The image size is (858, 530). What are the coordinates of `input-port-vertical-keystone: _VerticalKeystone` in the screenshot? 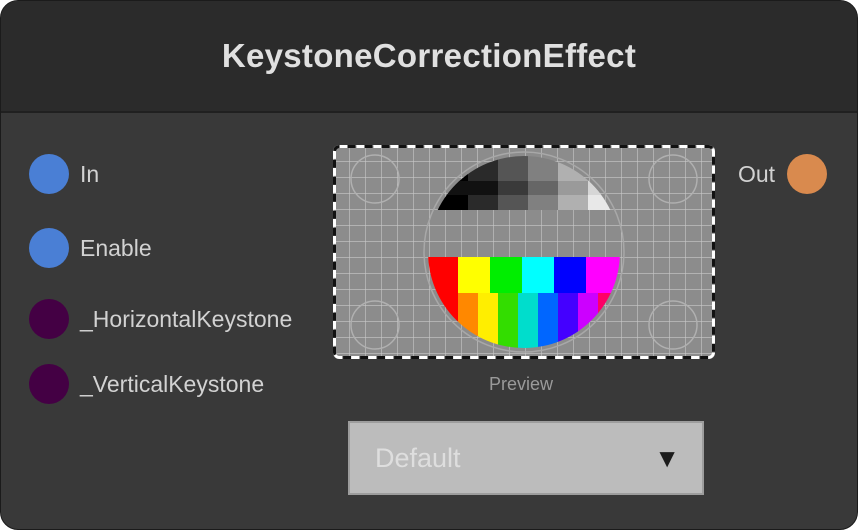 It's located at (146, 384).